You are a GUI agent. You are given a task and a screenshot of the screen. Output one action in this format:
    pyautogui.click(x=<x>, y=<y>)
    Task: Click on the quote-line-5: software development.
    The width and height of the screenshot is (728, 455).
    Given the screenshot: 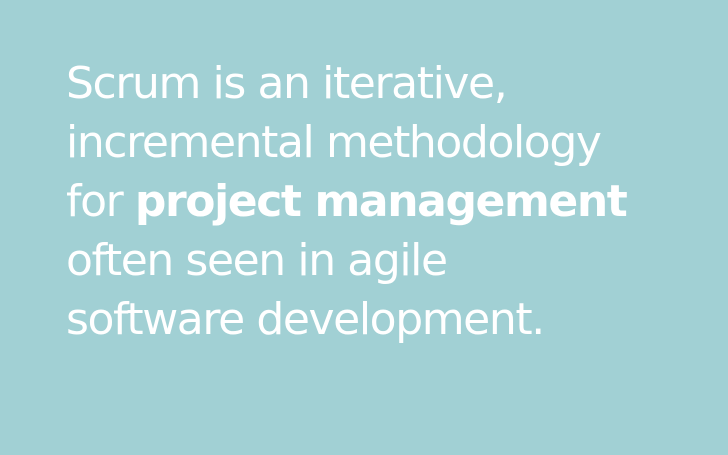 What is the action you would take?
    pyautogui.click(x=305, y=319)
    